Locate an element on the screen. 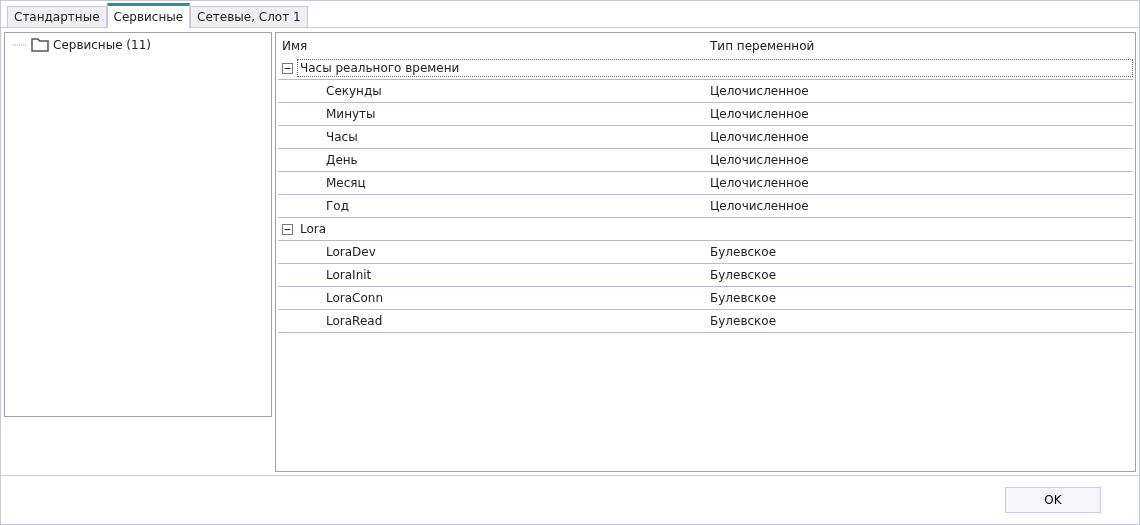 This screenshot has width=1140, height=525. table-cell-text: Секунды is located at coordinates (354, 91).